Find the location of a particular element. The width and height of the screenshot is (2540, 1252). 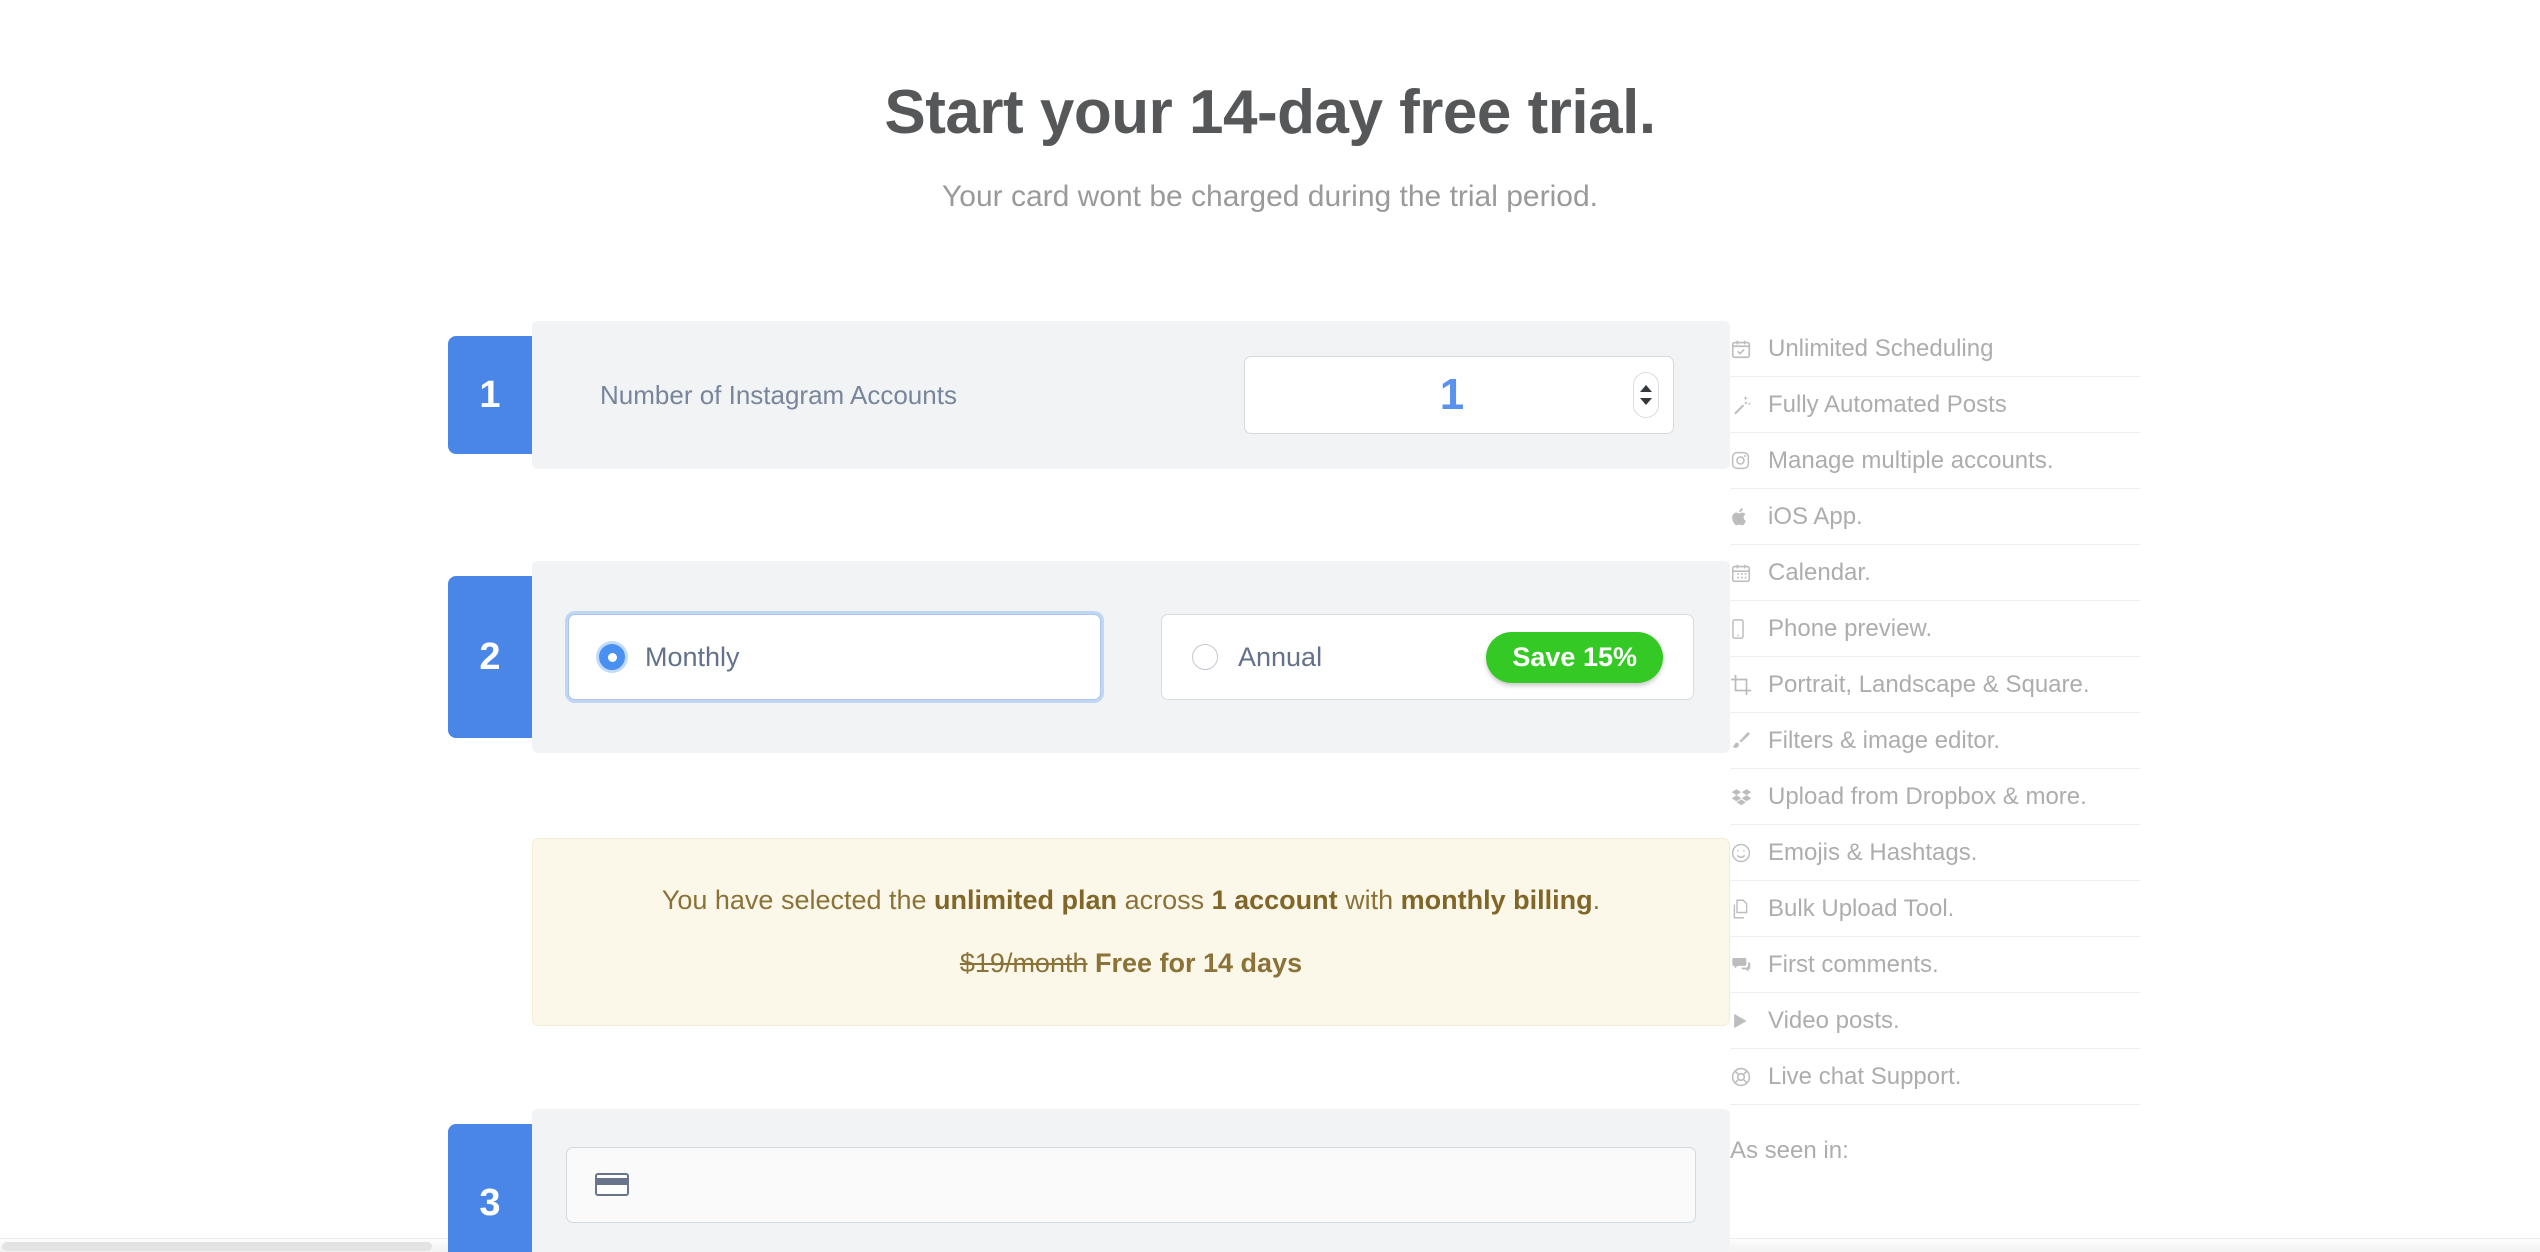

feature-item-calendar: Calendar. is located at coordinates (1935, 573).